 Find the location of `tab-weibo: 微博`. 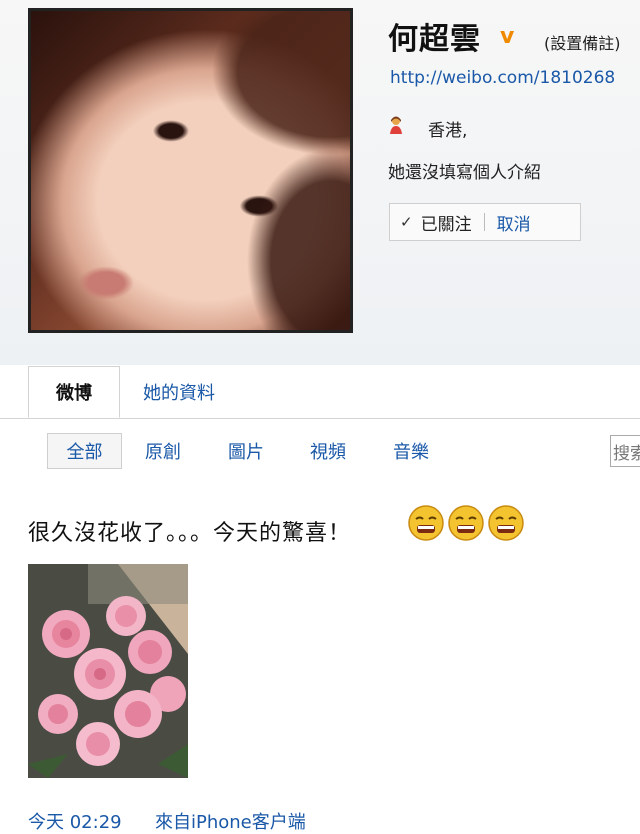

tab-weibo: 微博 is located at coordinates (74, 392).